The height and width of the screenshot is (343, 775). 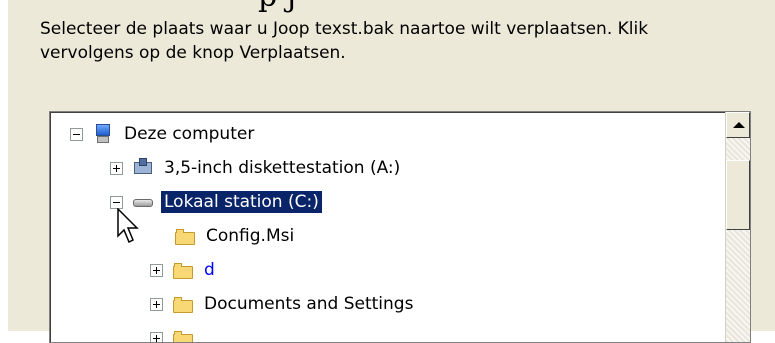 I want to click on computer-icon, so click(x=103, y=134).